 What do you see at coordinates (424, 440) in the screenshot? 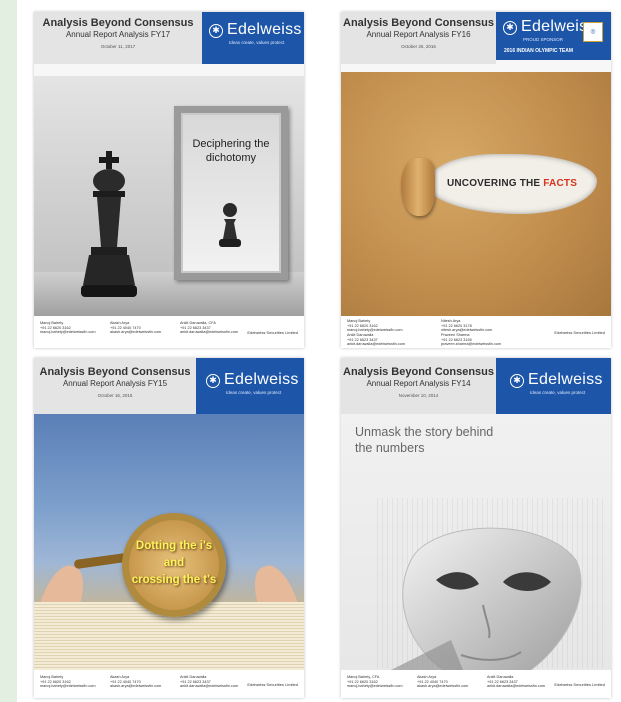
I see `cover-headline: Unmask the story behind the numbers` at bounding box center [424, 440].